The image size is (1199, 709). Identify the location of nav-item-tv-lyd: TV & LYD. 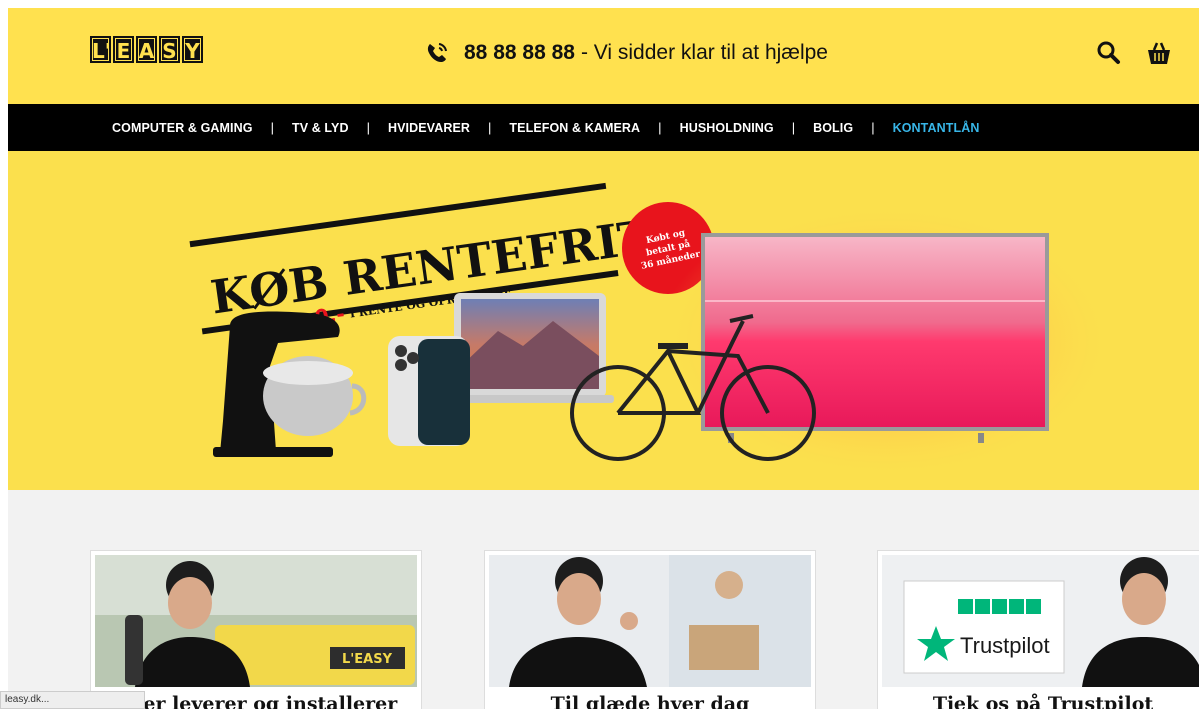
(320, 128).